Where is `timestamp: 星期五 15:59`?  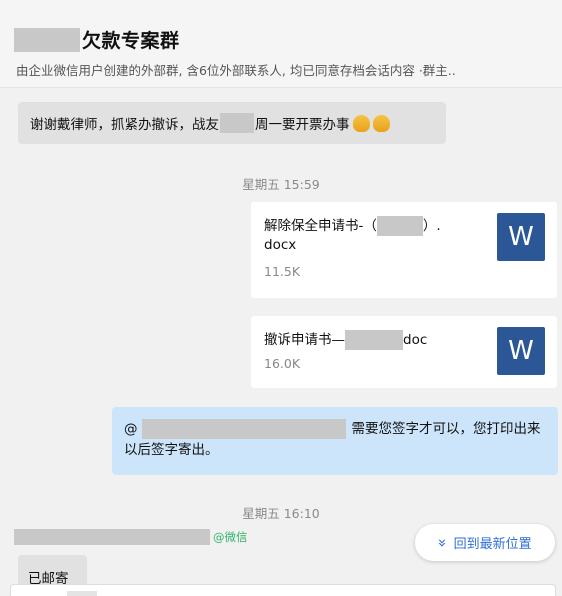 timestamp: 星期五 15:59 is located at coordinates (281, 184).